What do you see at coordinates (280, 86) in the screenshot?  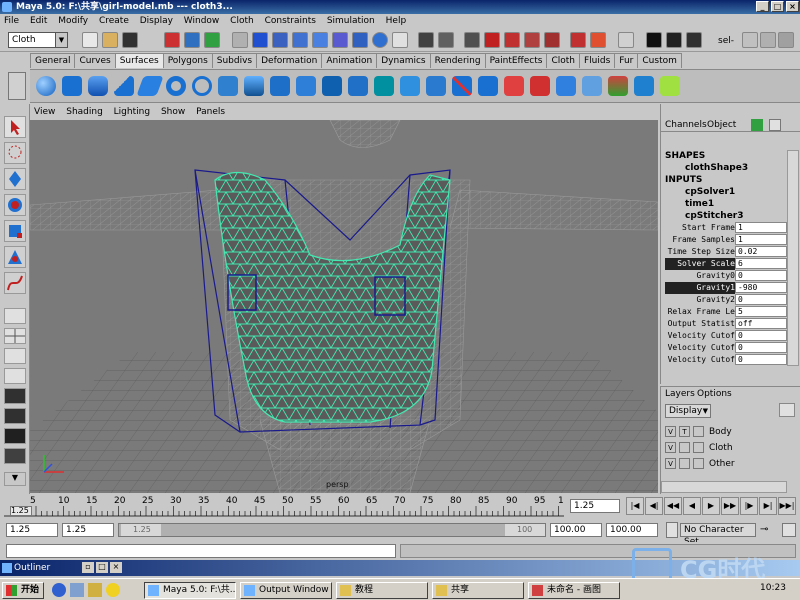 I see `loft-icon` at bounding box center [280, 86].